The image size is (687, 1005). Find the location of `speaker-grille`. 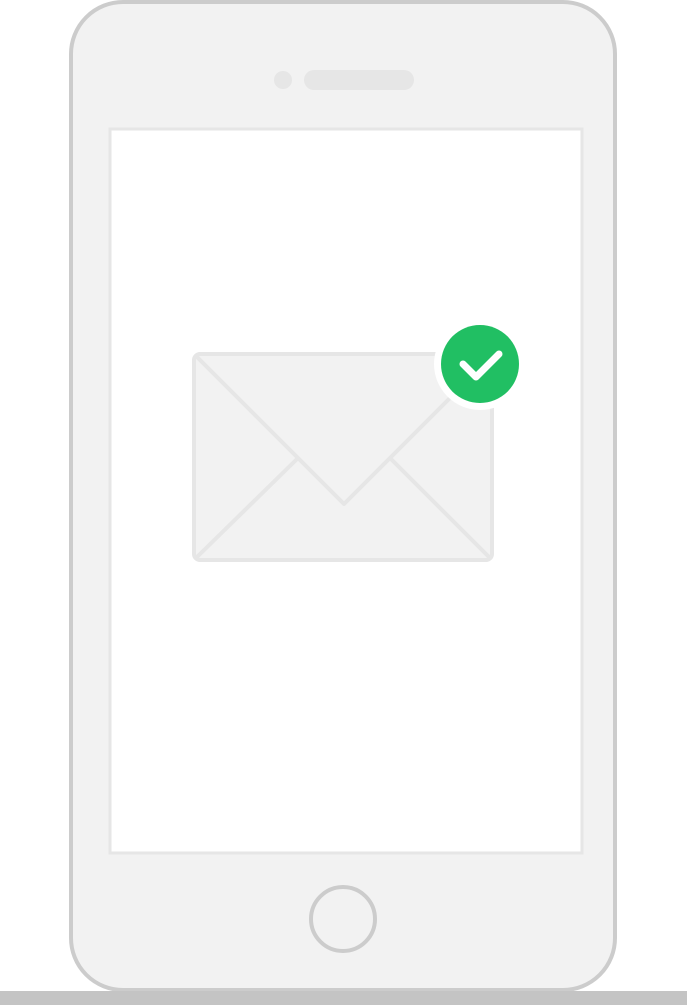

speaker-grille is located at coordinates (359, 80).